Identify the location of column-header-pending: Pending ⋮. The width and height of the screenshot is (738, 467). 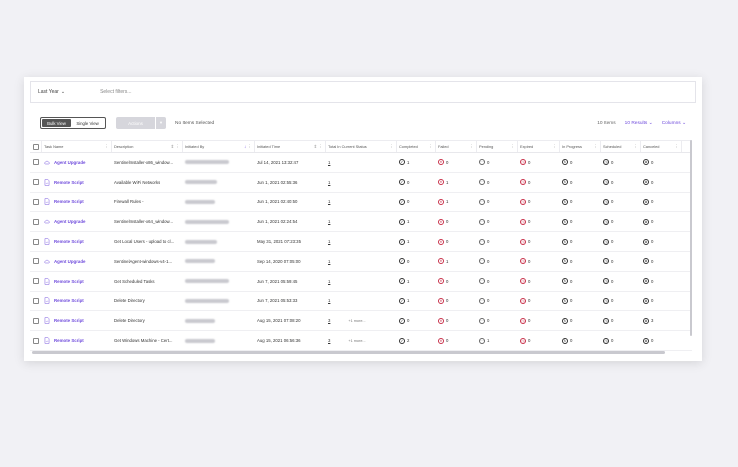
(497, 146).